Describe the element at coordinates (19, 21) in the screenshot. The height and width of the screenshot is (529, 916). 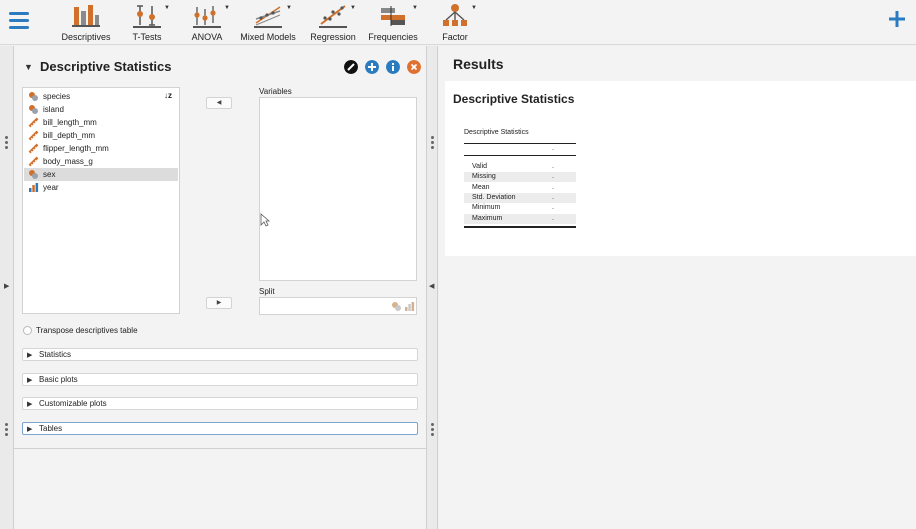
I see `hamburger-menu-icon` at that location.